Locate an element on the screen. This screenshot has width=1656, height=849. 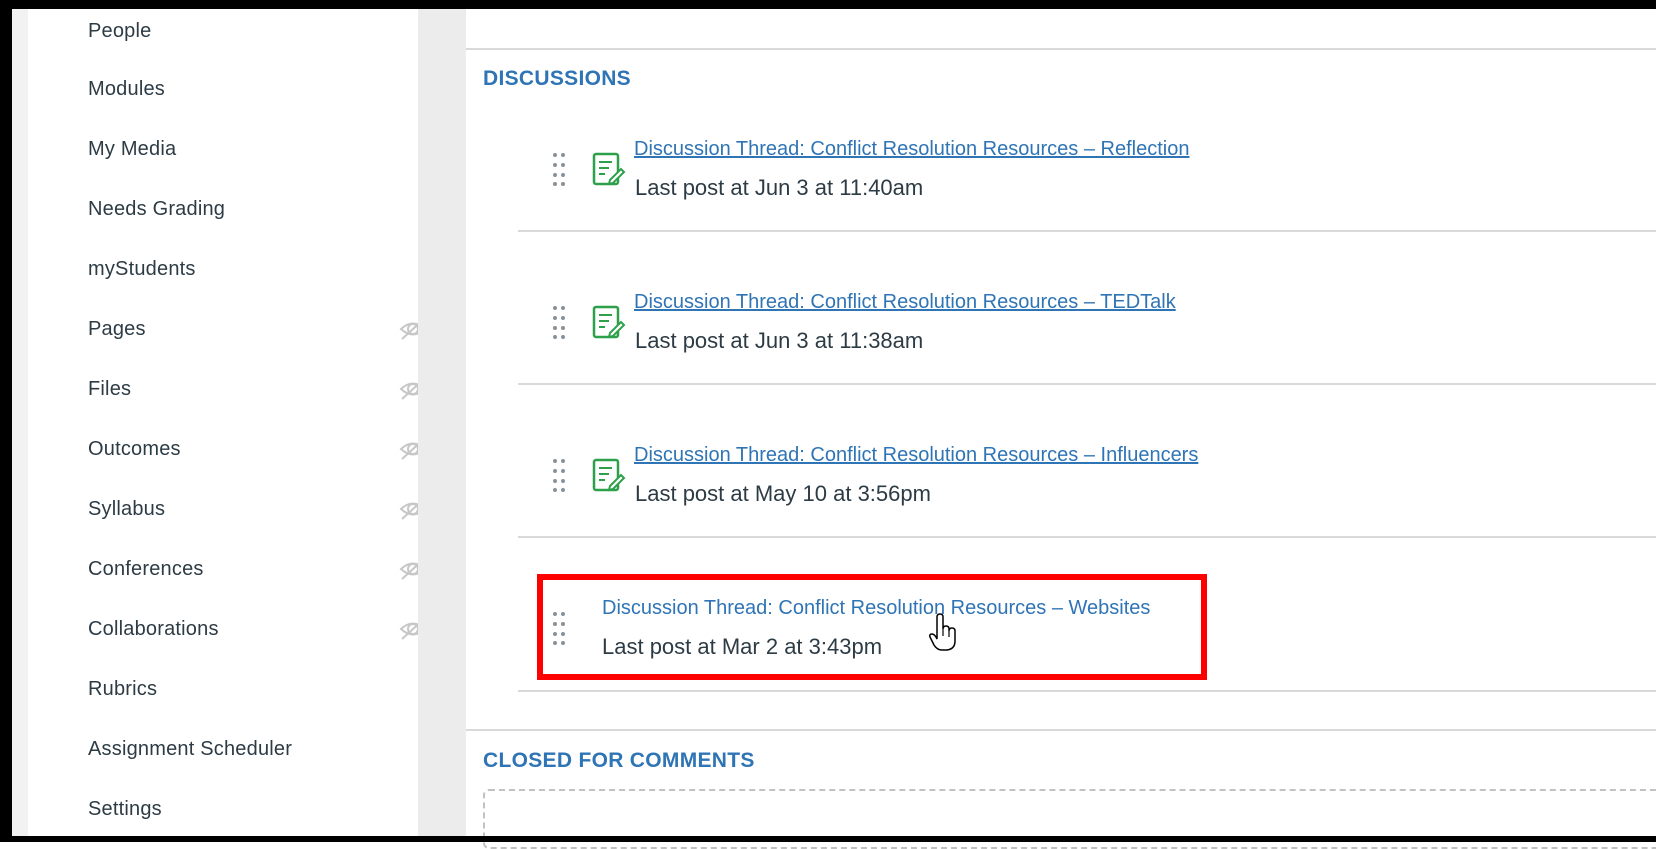
sidebar-item-label: Syllabus is located at coordinates (127, 509).